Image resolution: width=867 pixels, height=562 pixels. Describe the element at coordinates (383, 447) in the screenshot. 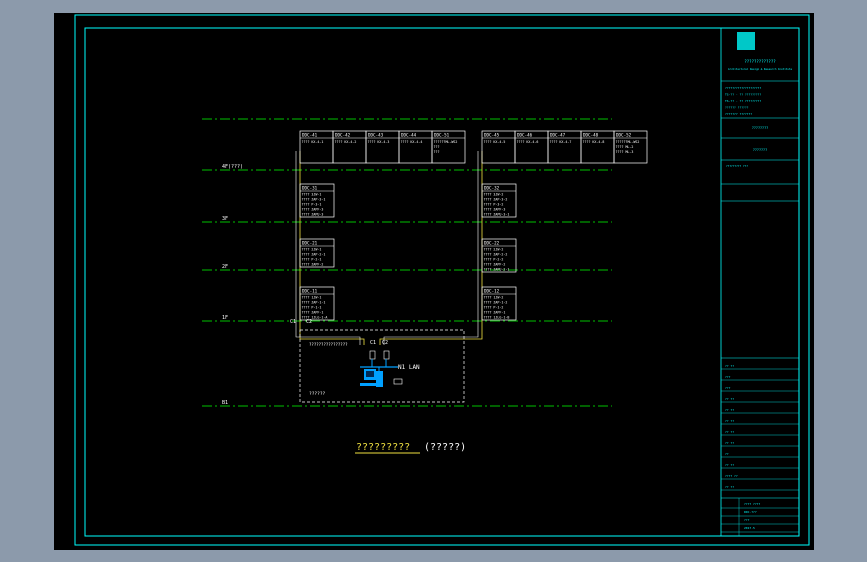

I see `drawing-title: ?????????` at that location.